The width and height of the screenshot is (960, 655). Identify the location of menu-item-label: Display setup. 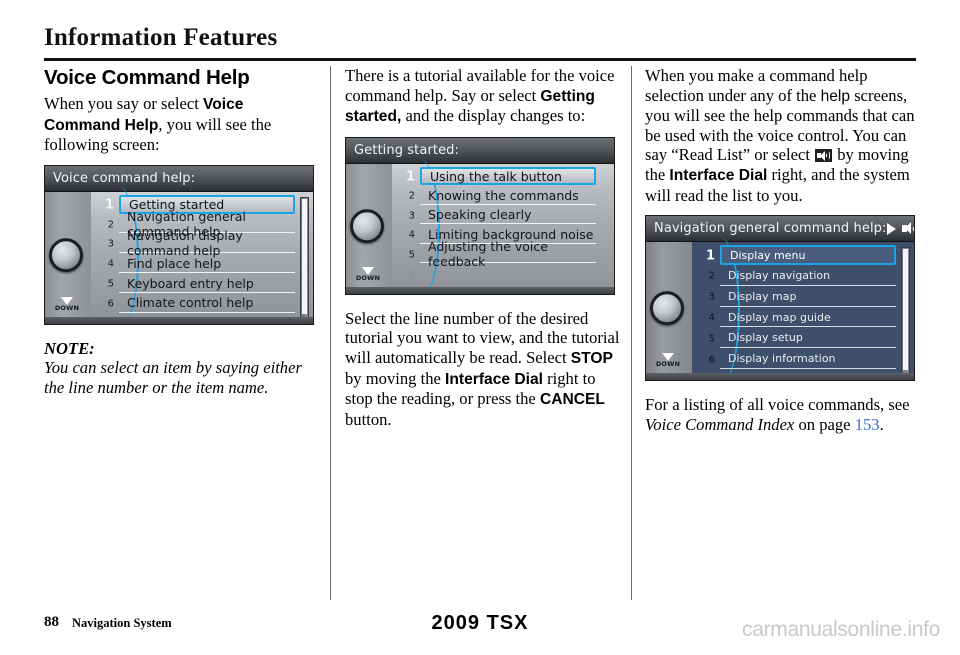
(765, 338).